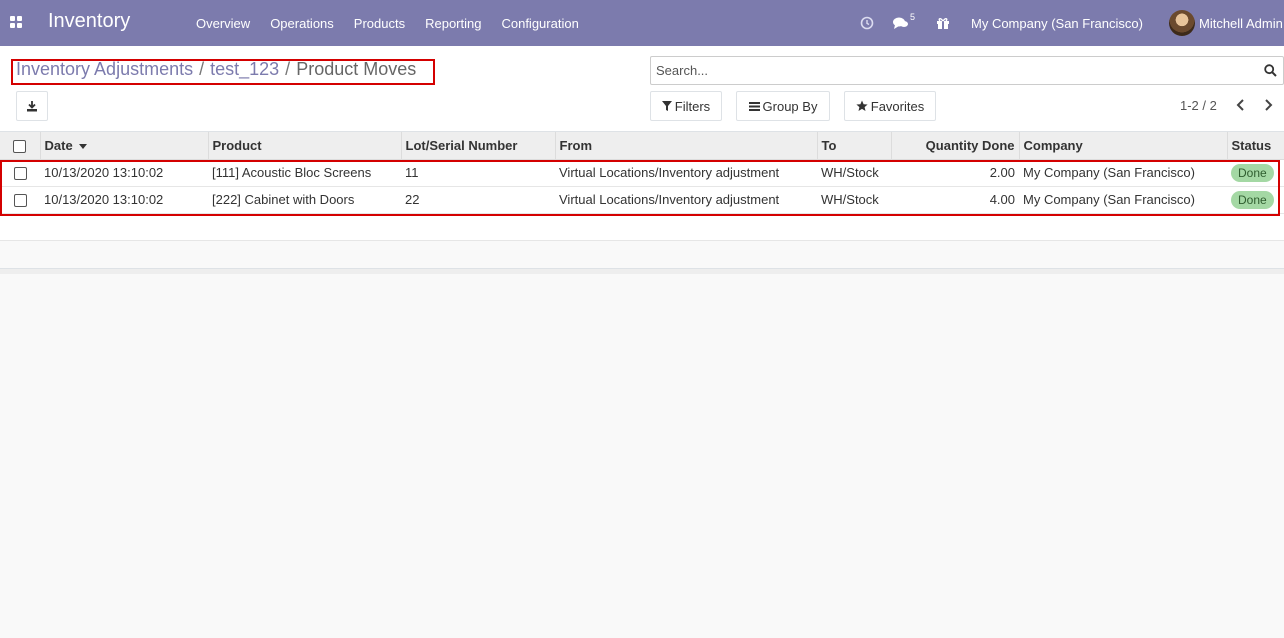  Describe the element at coordinates (244, 69) in the screenshot. I see `breadcrumb-test-123: test_123` at that location.